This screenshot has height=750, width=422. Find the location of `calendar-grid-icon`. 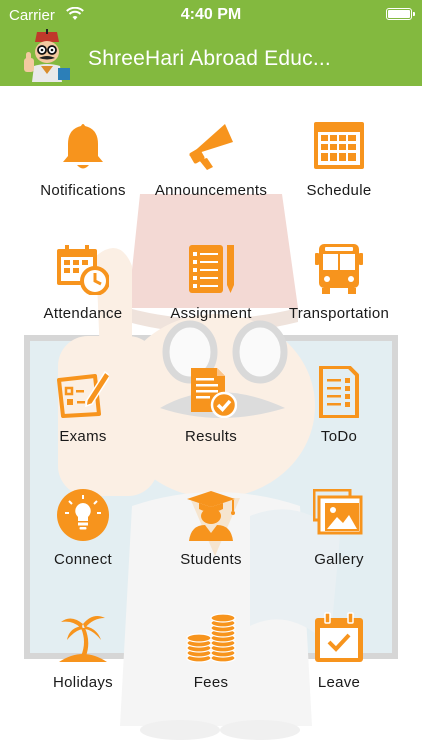

calendar-grid-icon is located at coordinates (339, 146).